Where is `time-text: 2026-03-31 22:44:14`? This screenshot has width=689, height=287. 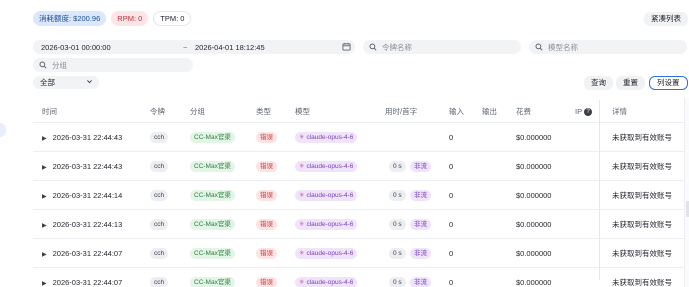
time-text: 2026-03-31 22:44:14 is located at coordinates (87, 195).